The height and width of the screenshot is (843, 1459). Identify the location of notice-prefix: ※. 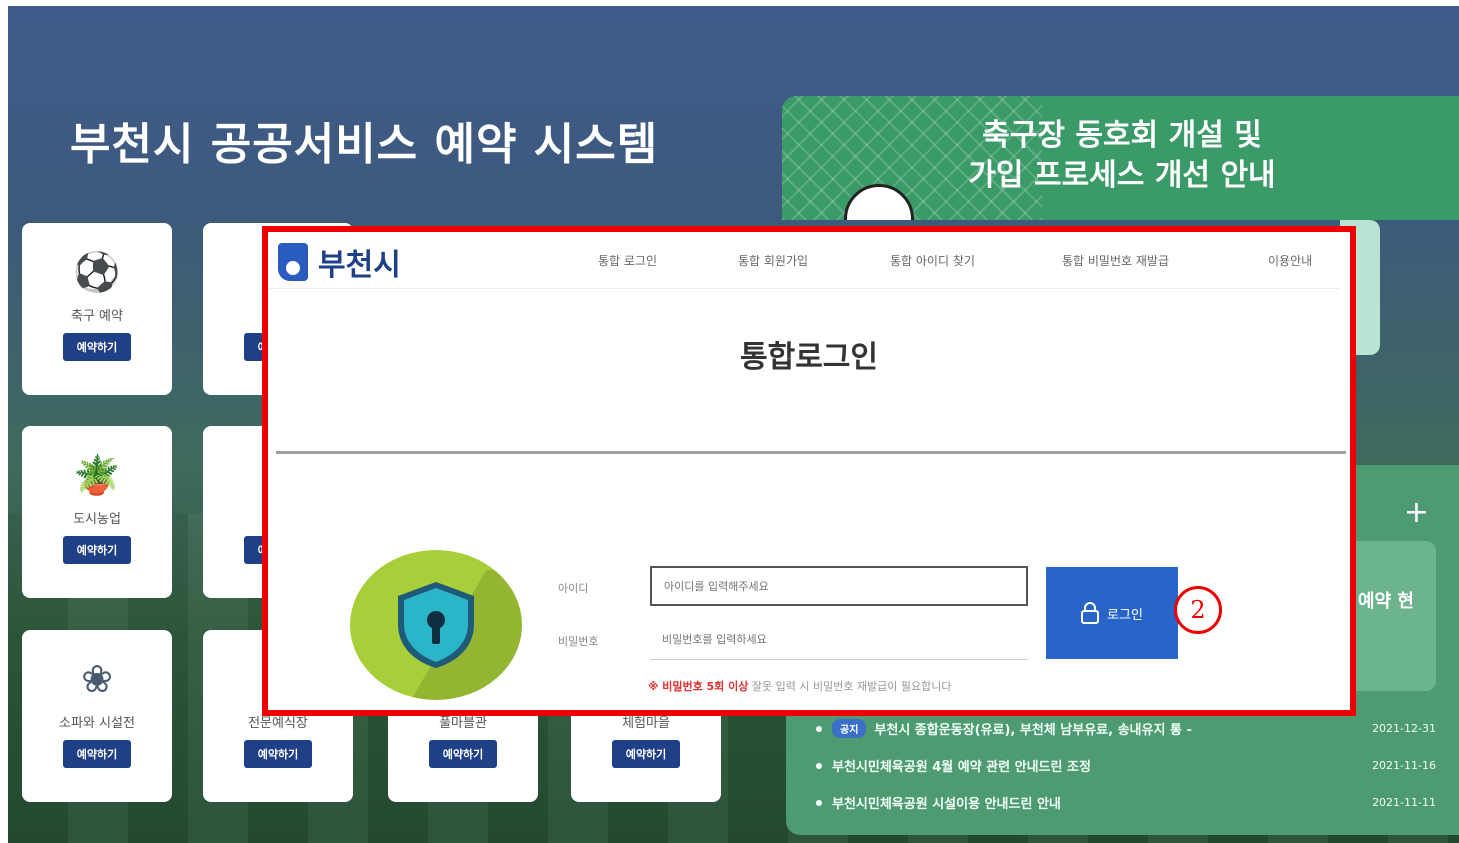
(653, 686).